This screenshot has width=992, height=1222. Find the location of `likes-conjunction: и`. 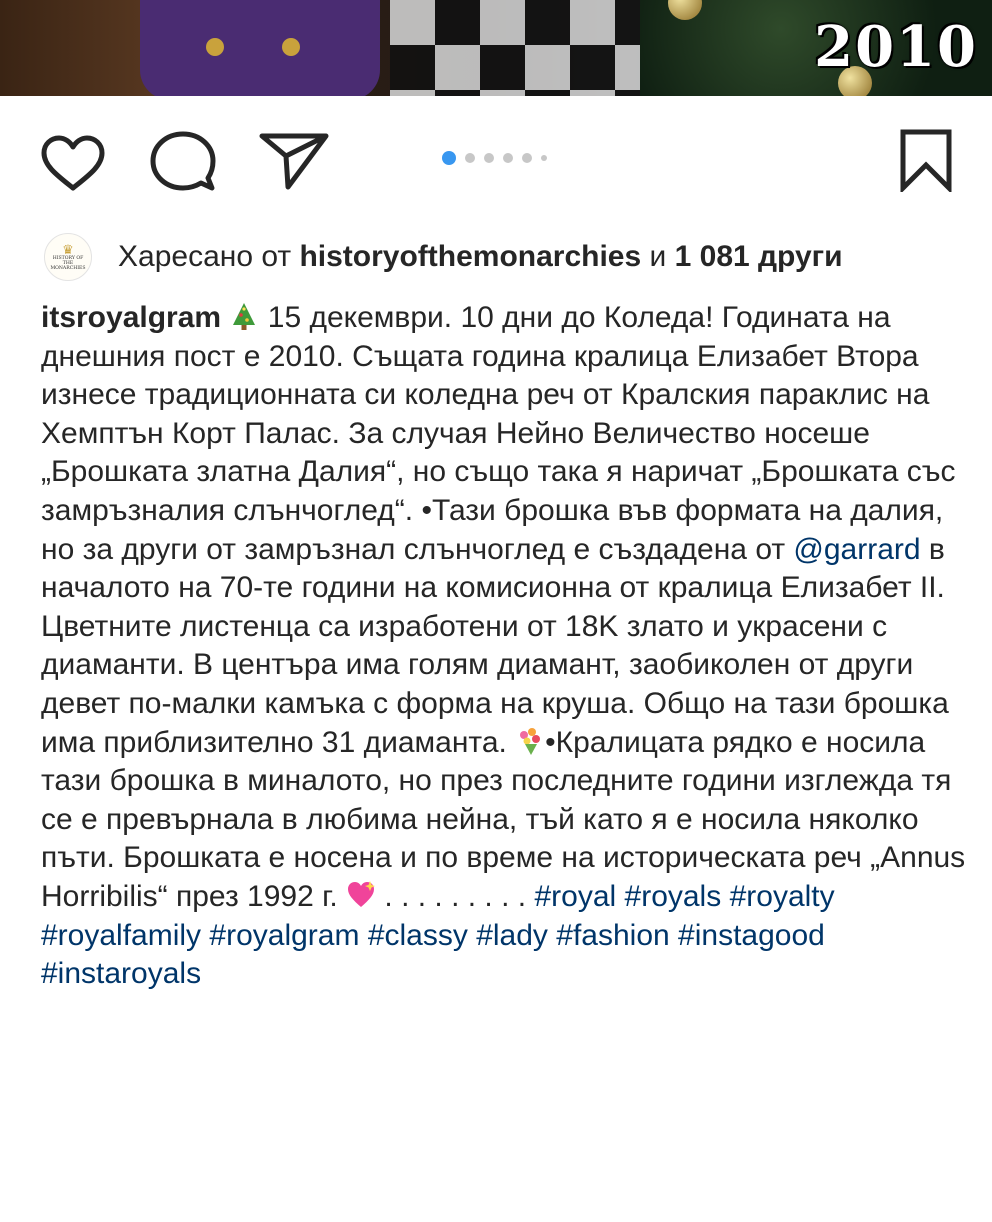

likes-conjunction: и is located at coordinates (658, 256).